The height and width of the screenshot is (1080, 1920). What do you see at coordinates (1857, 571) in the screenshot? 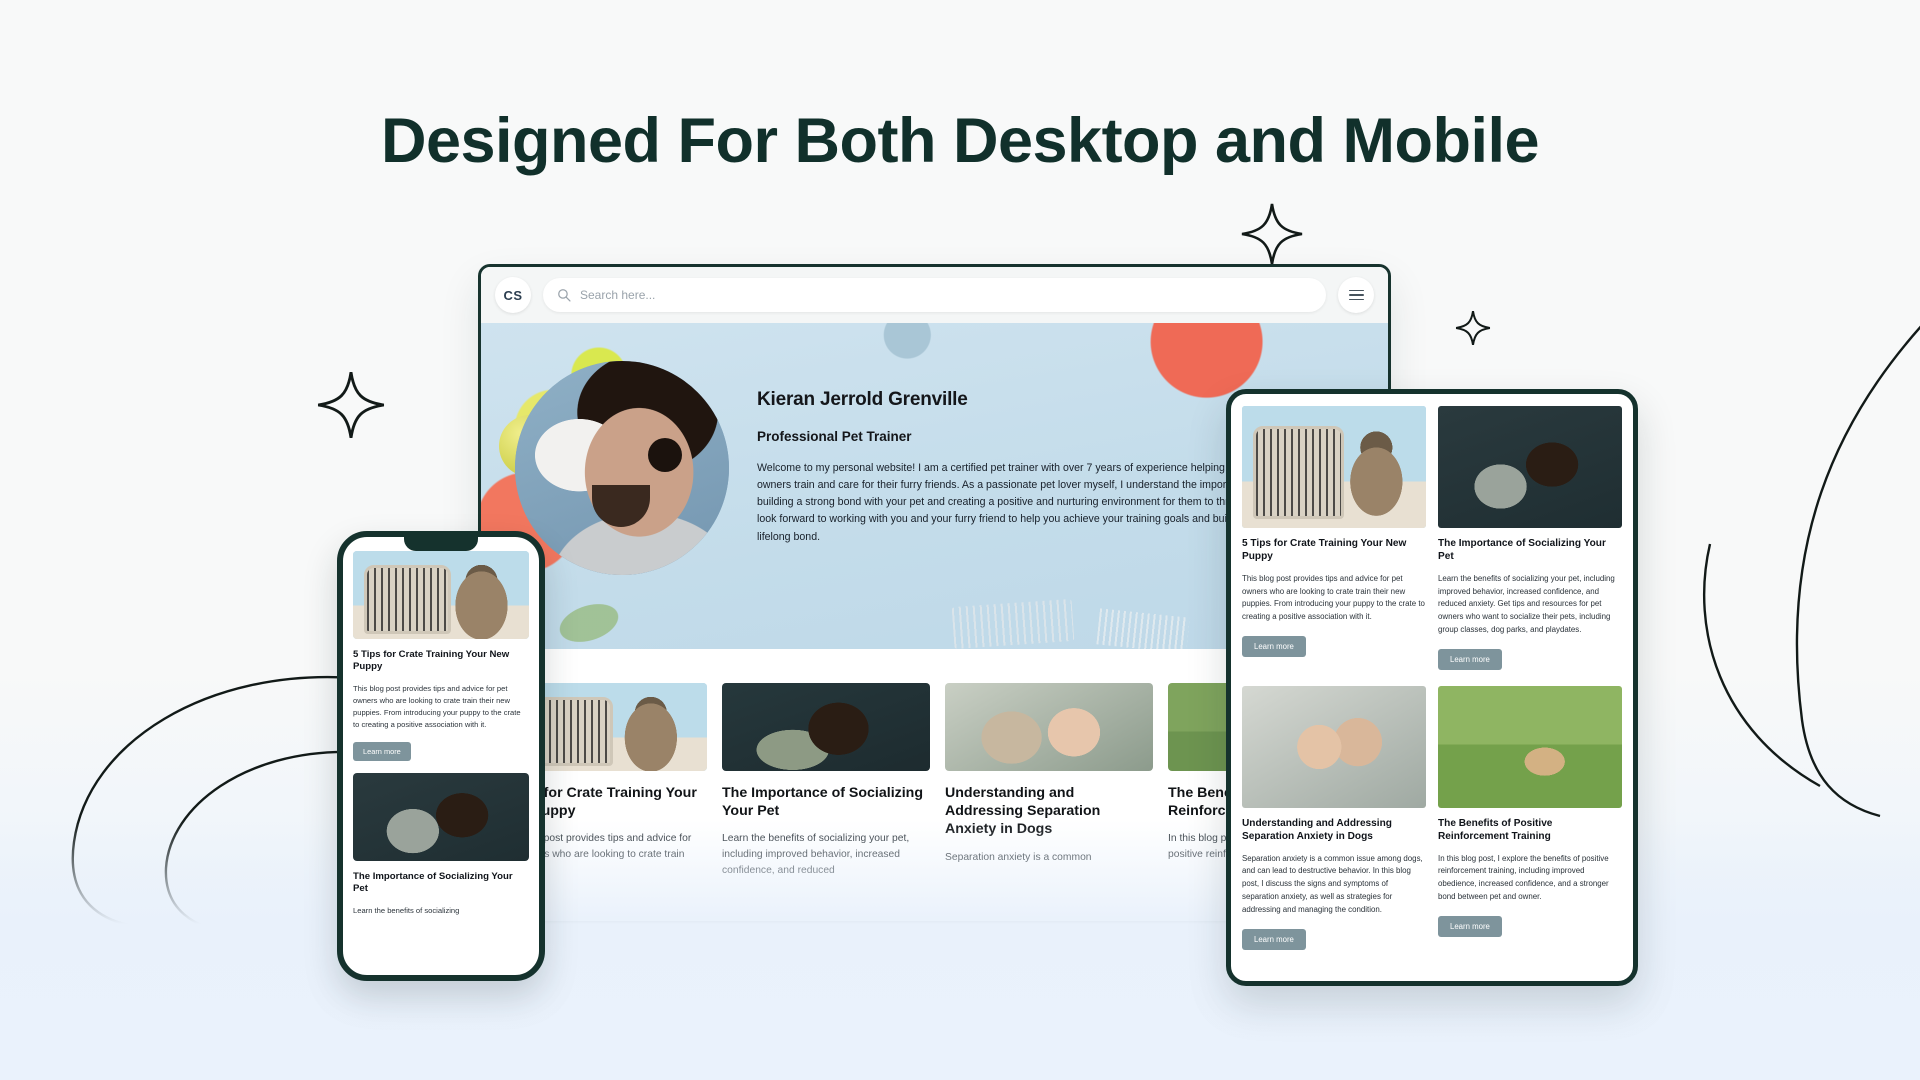
I see `arc-line-right` at bounding box center [1857, 571].